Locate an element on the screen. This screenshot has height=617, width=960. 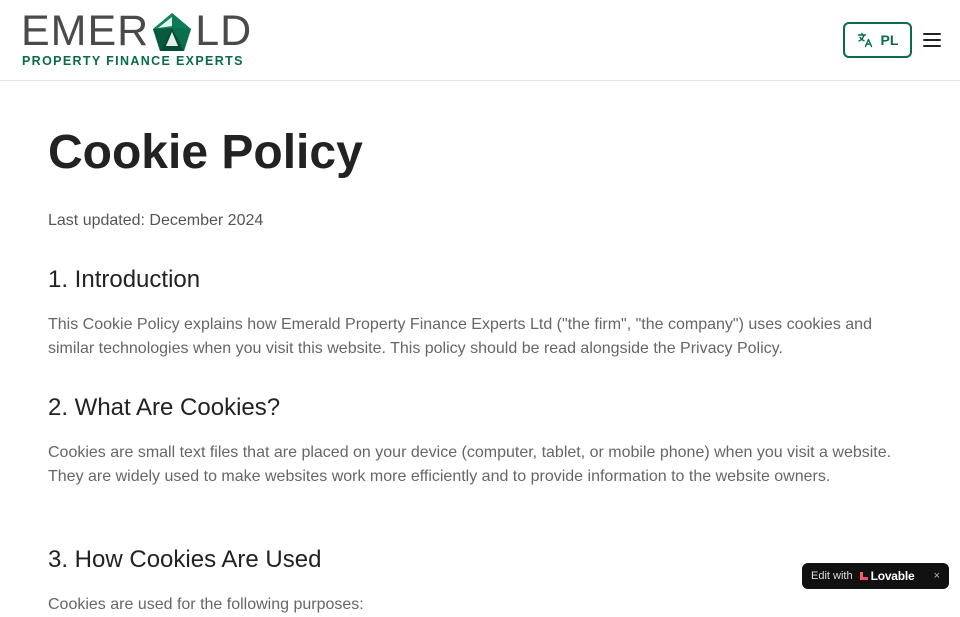
section-heading-what-are-cookies: 2. What Are Cookies? is located at coordinates (164, 407).